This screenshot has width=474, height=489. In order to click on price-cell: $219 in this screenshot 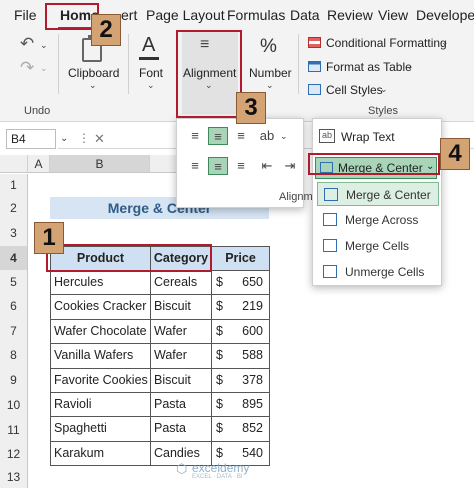, I will do `click(240, 307)`.